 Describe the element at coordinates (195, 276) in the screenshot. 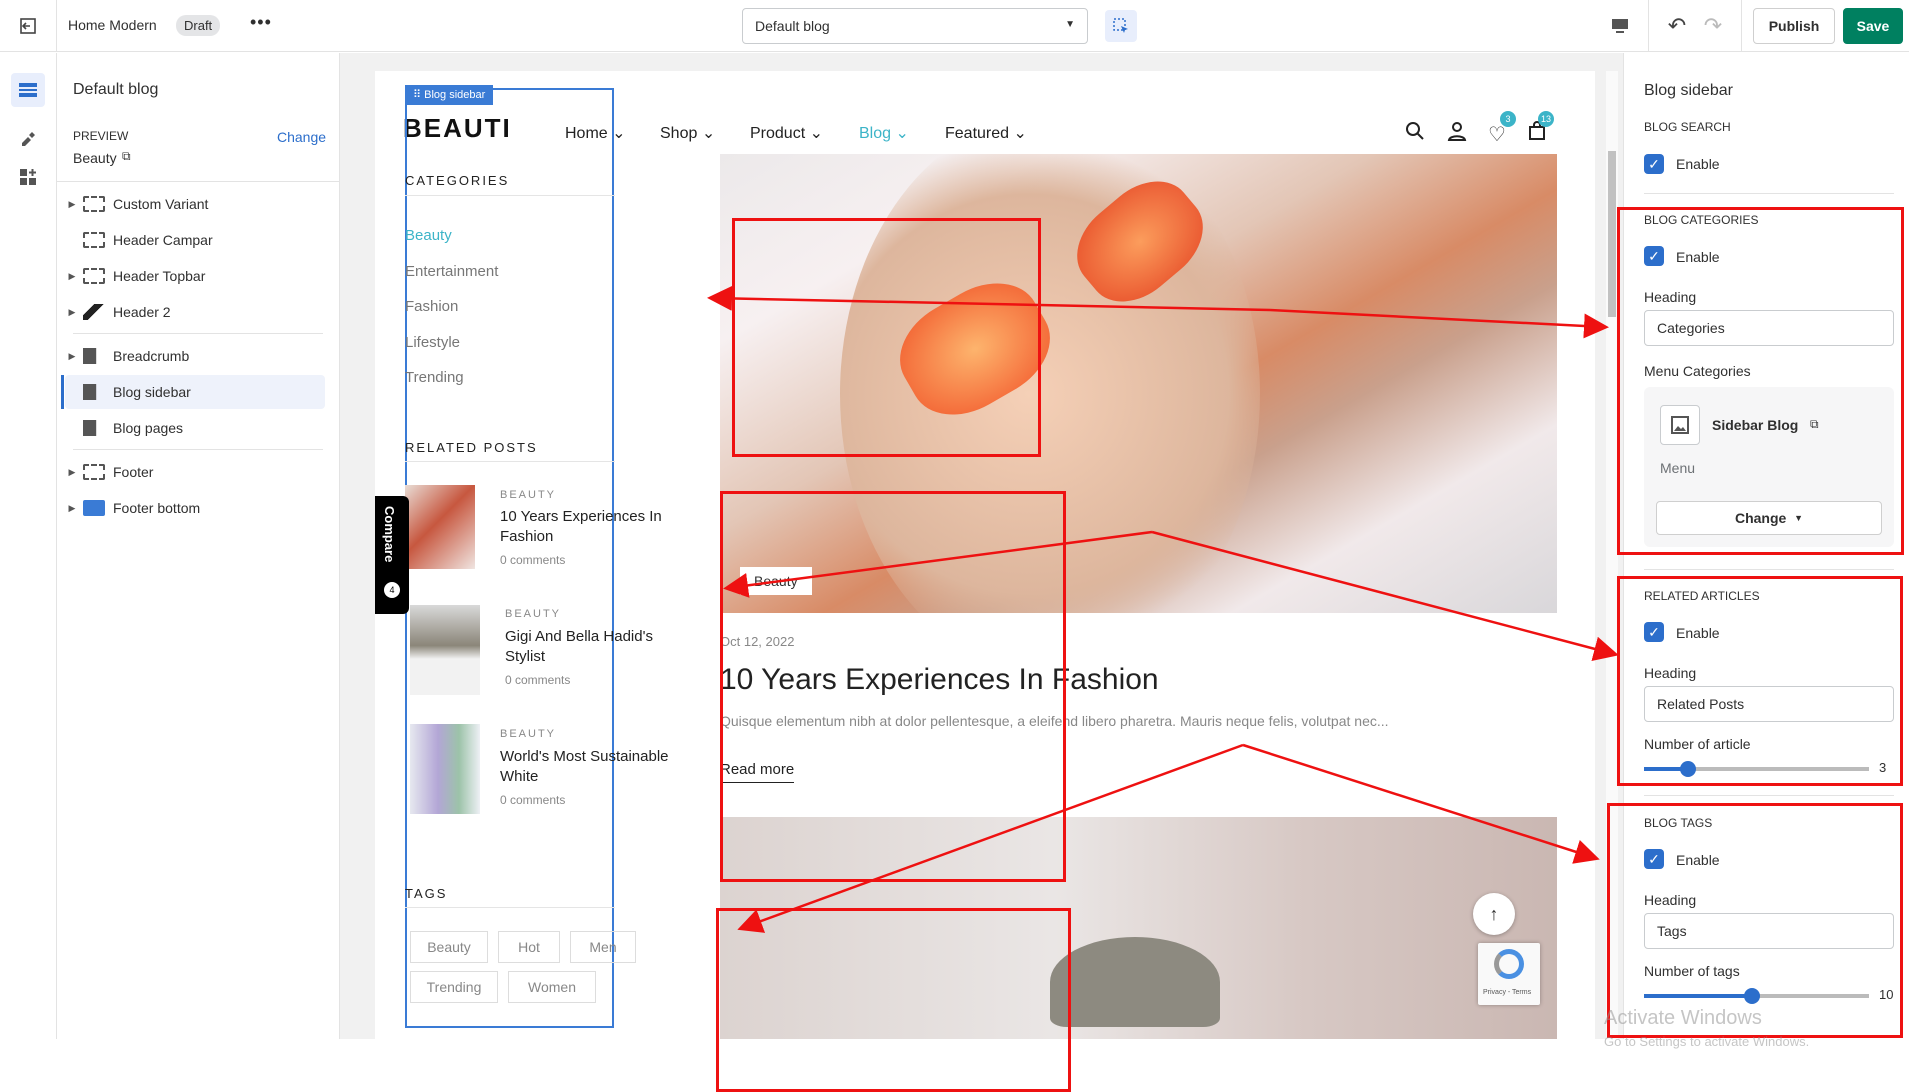

I see `section-header-topbar: ▶ Header Topbar` at that location.